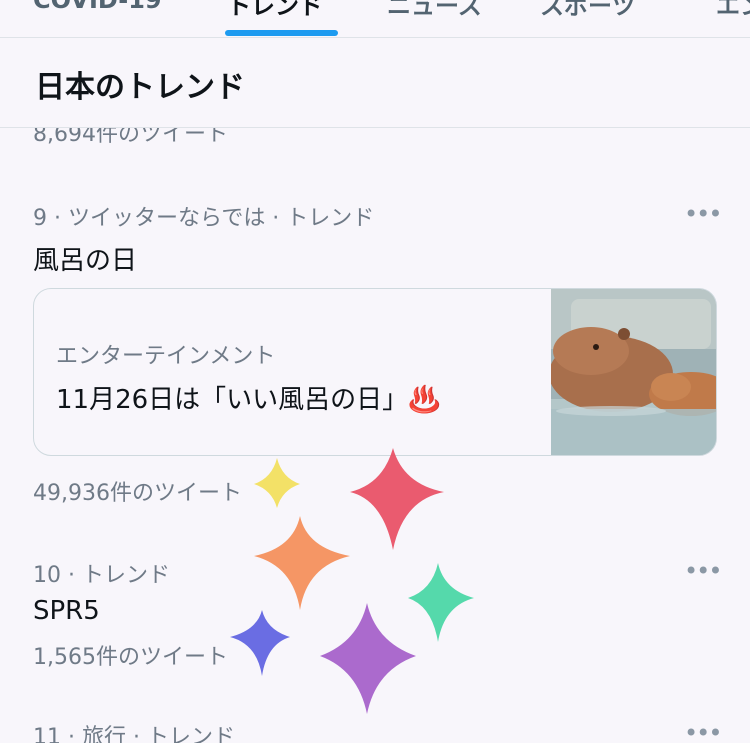 This screenshot has width=750, height=743. Describe the element at coordinates (633, 372) in the screenshot. I see `capybara-bath-photo` at that location.